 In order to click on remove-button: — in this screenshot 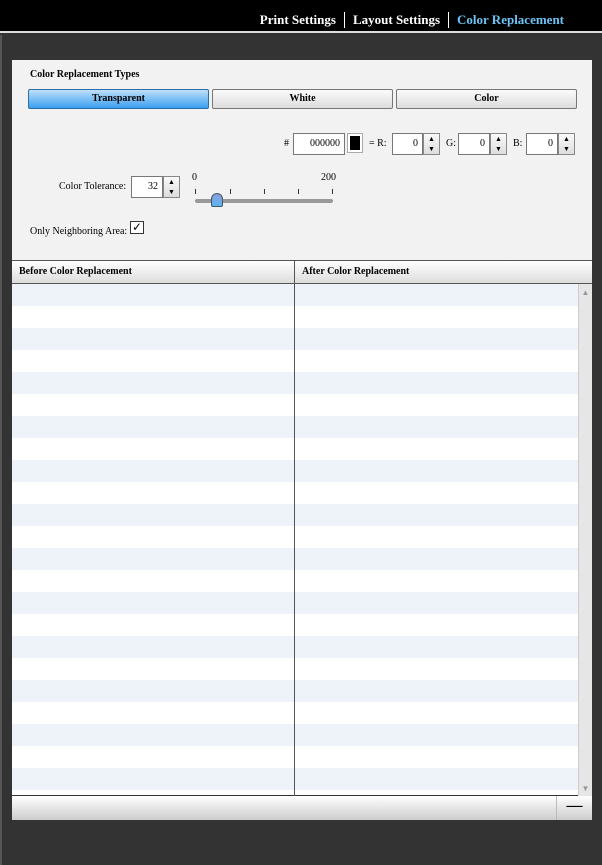, I will do `click(574, 808)`.